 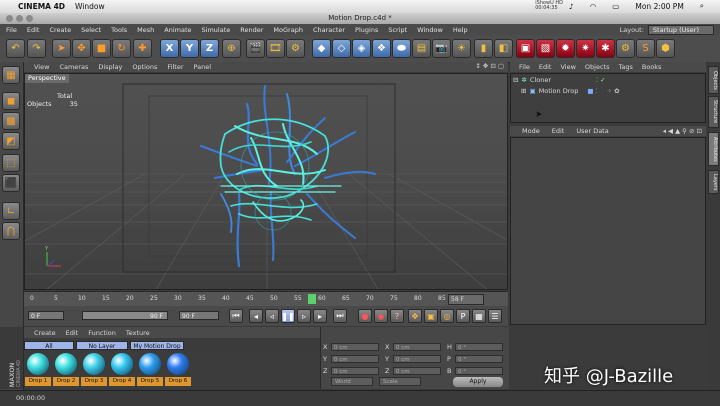 What do you see at coordinates (11, 231) in the screenshot?
I see `magnet-icon: ⋂` at bounding box center [11, 231].